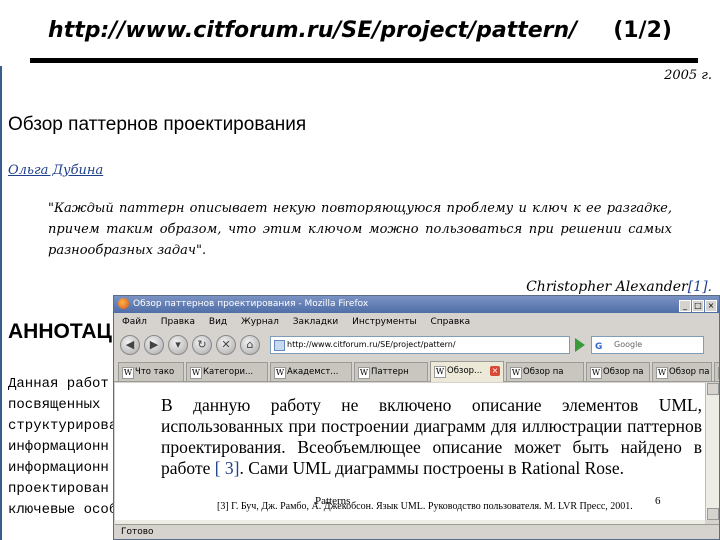 This screenshot has width=720, height=540. Describe the element at coordinates (685, 306) in the screenshot. I see `minimize-icon: _` at that location.